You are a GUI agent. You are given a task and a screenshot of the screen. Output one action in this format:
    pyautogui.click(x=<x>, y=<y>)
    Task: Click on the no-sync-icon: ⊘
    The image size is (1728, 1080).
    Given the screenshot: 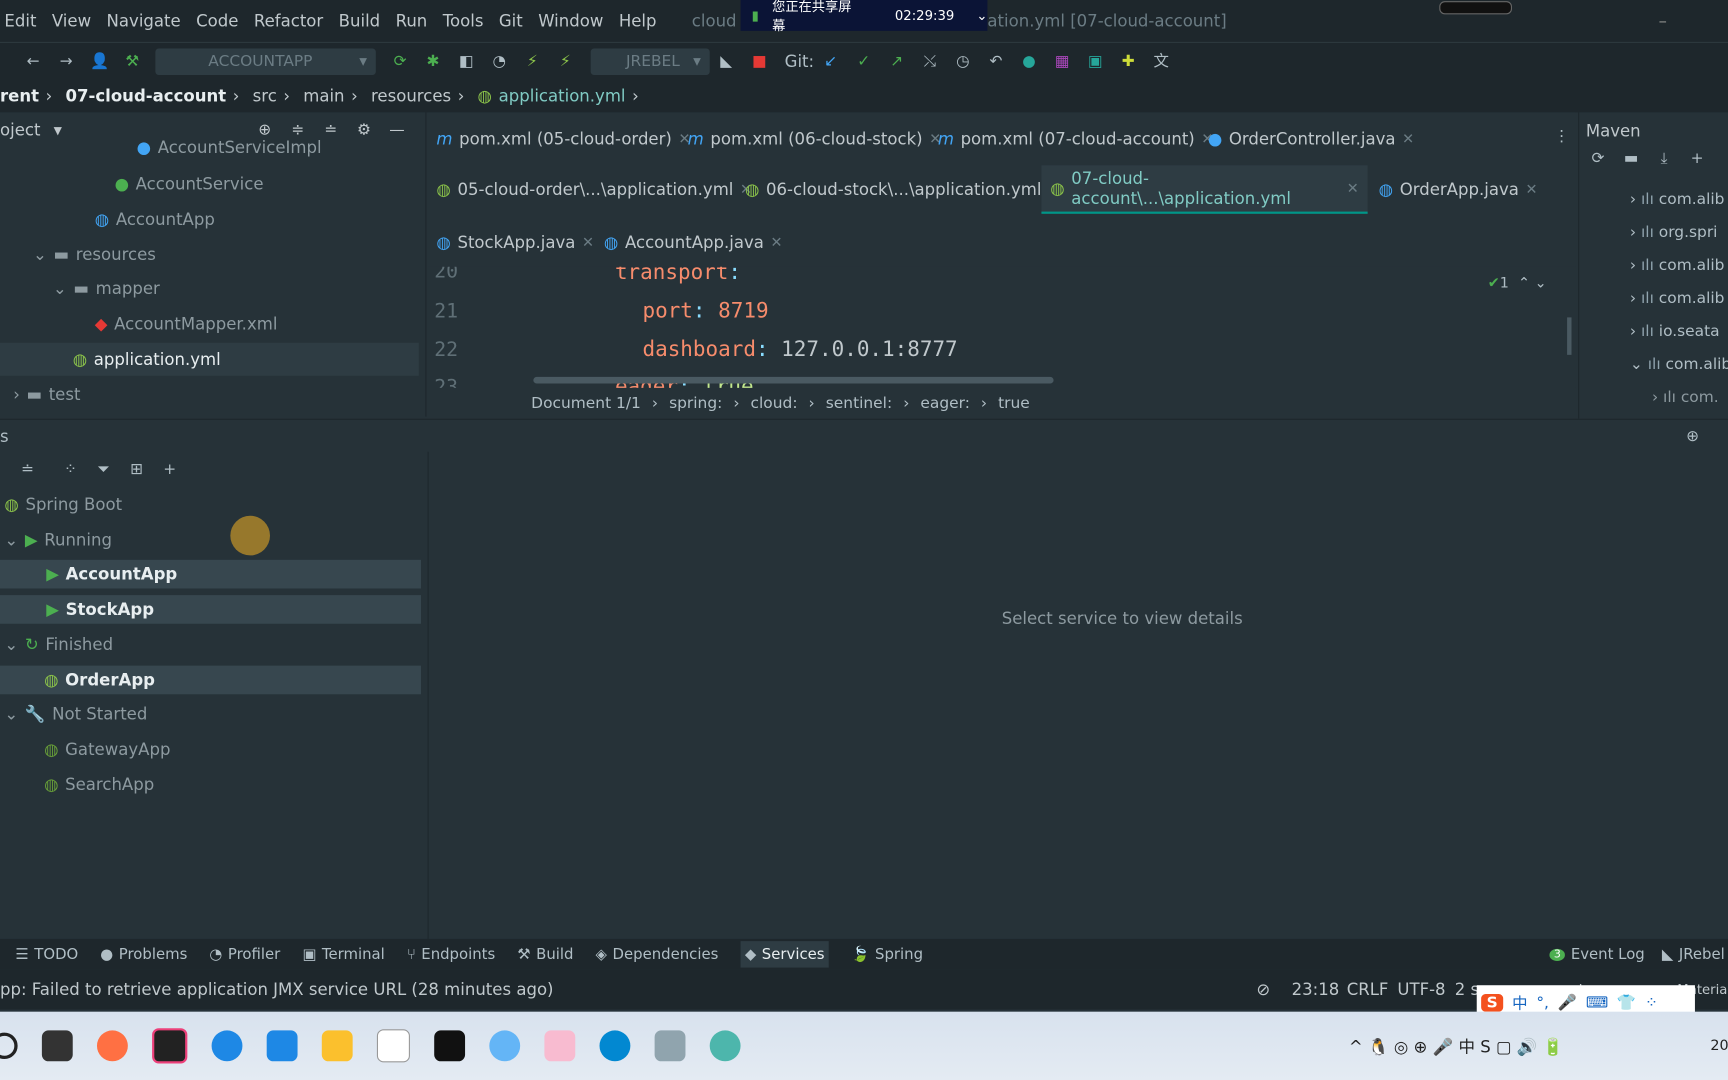 What is the action you would take?
    pyautogui.click(x=1263, y=990)
    